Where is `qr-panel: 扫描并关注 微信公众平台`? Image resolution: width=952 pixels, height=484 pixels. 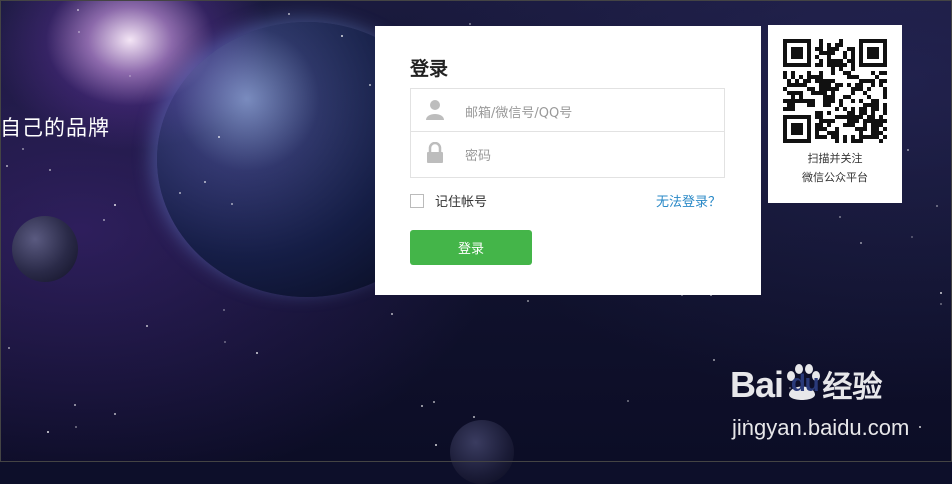 qr-panel: 扫描并关注 微信公众平台 is located at coordinates (835, 114).